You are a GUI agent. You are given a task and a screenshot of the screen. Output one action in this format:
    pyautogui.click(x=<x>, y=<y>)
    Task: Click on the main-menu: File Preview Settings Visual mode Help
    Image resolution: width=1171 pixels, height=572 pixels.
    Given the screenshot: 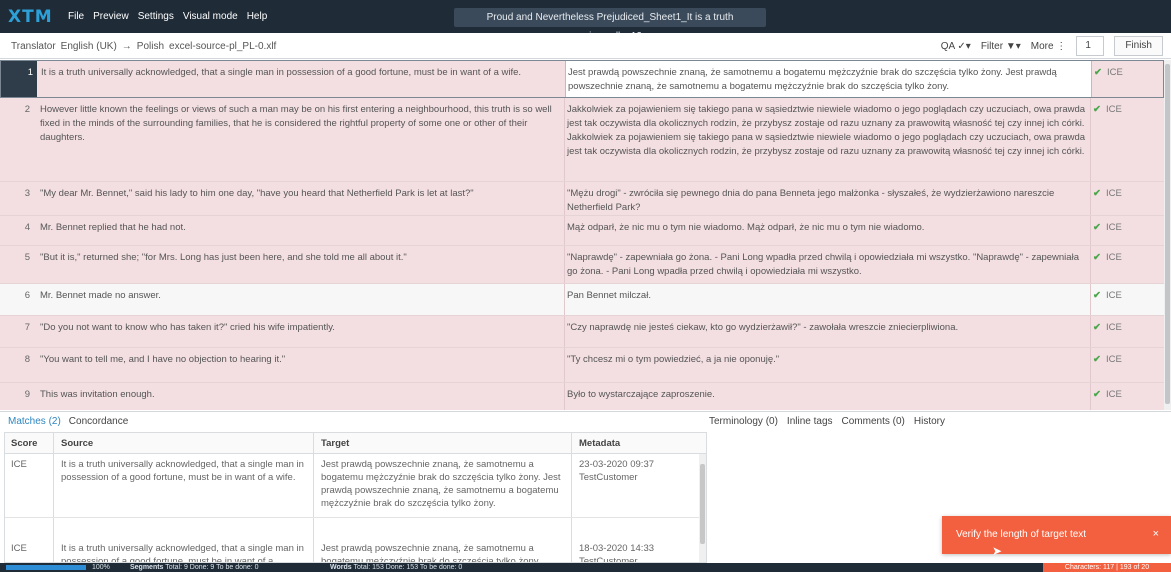 What is the action you would take?
    pyautogui.click(x=167, y=16)
    